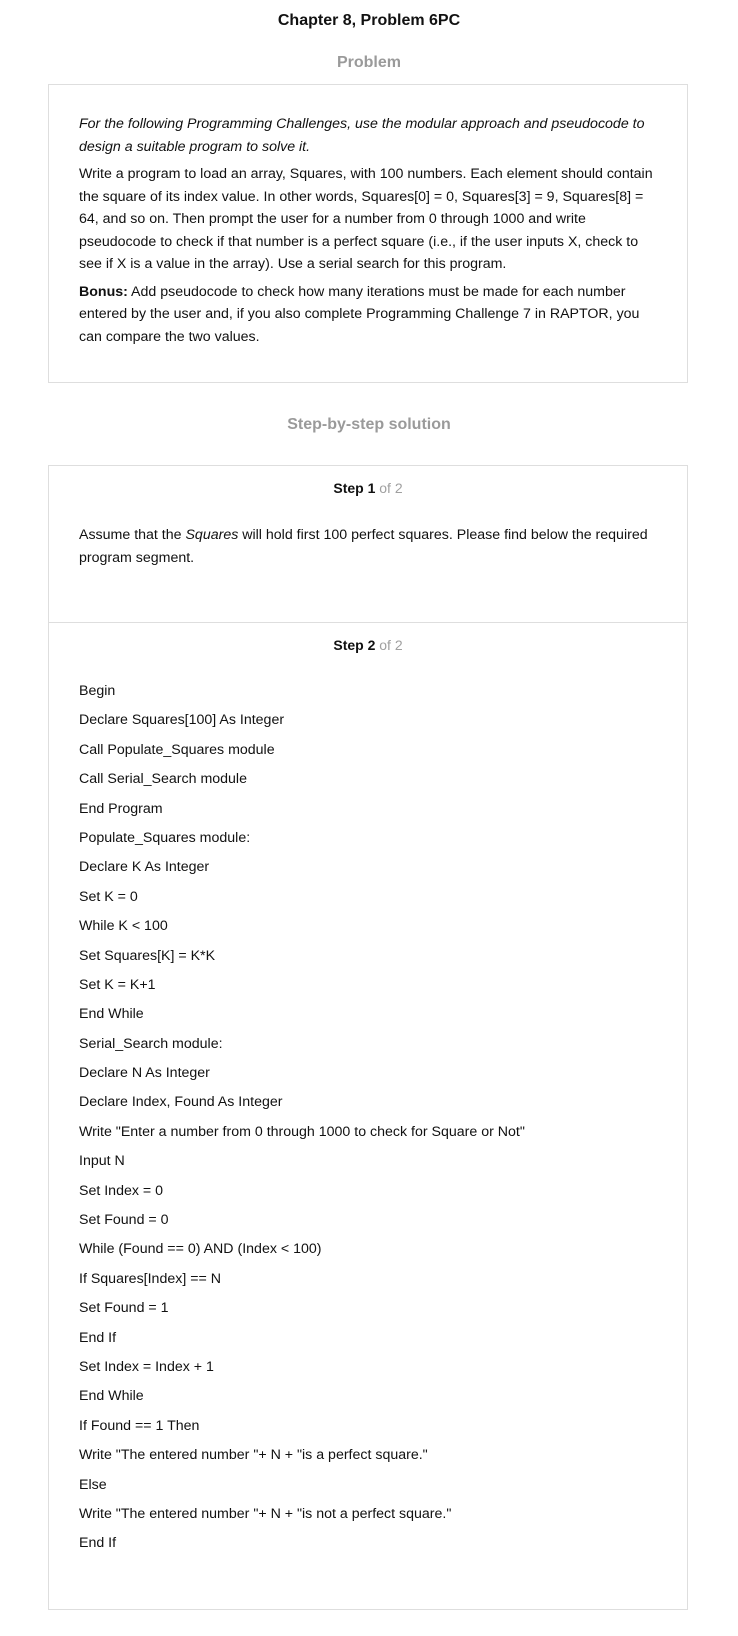 The image size is (738, 1636). What do you see at coordinates (123, 926) in the screenshot?
I see `pseudocode-line: While K < 100` at bounding box center [123, 926].